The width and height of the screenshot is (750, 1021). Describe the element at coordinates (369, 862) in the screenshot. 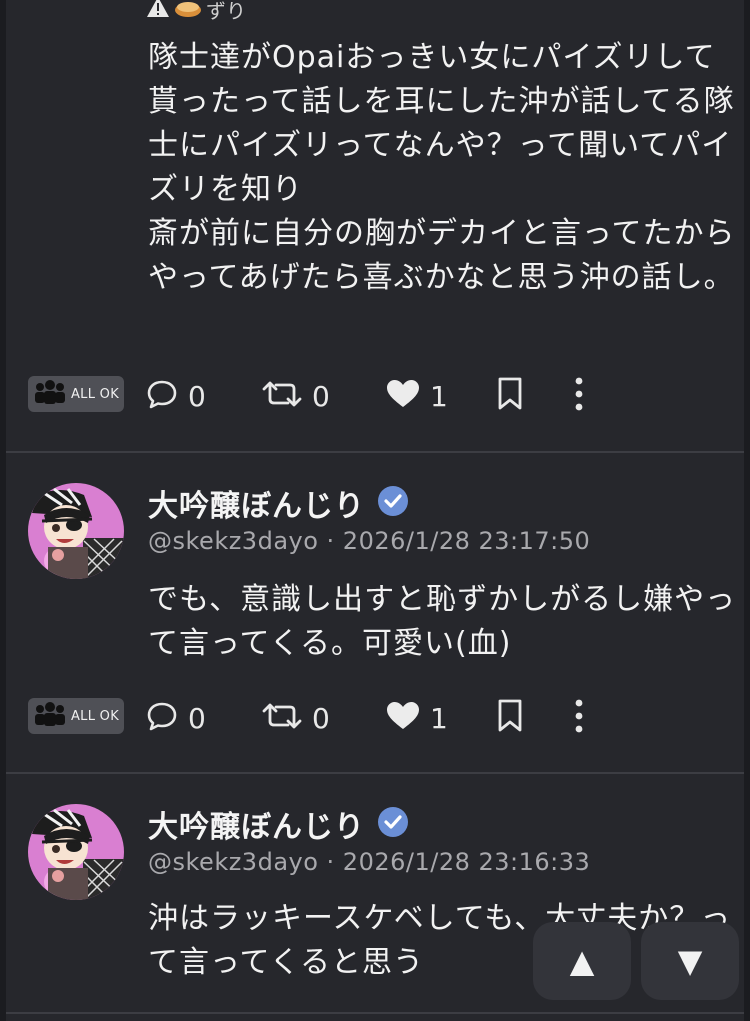

I see `handle-timestamp: @skekz3dayo · 2026/1/28 23:16:33` at that location.